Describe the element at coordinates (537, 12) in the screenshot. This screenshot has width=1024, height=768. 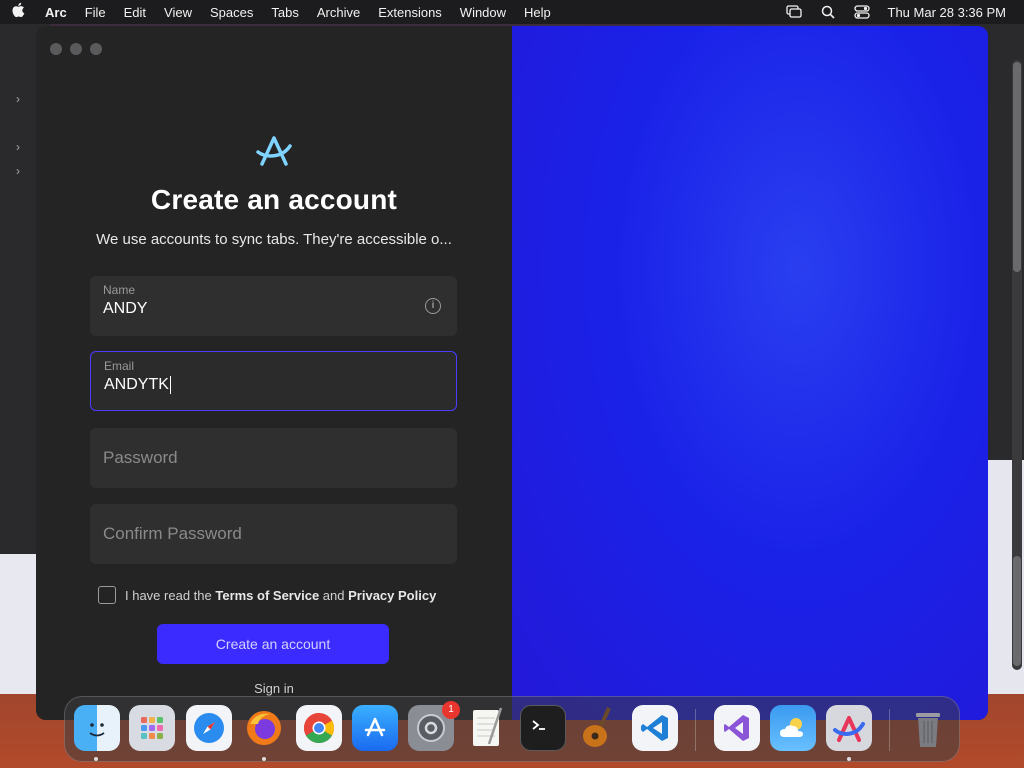
I see `menu-help: Help` at that location.